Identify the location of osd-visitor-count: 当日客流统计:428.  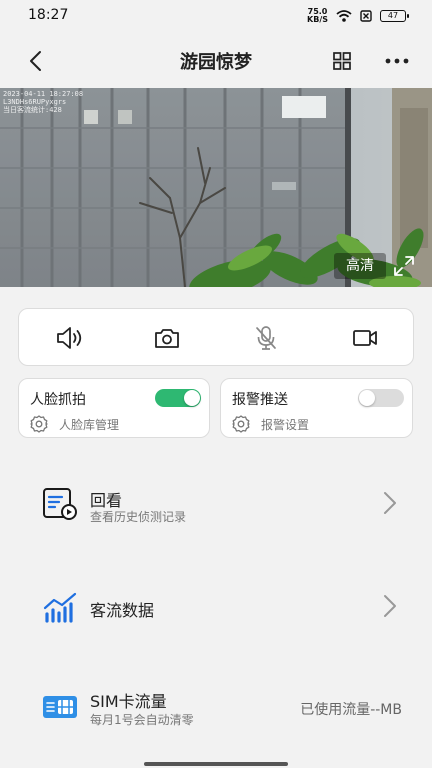
(32, 110).